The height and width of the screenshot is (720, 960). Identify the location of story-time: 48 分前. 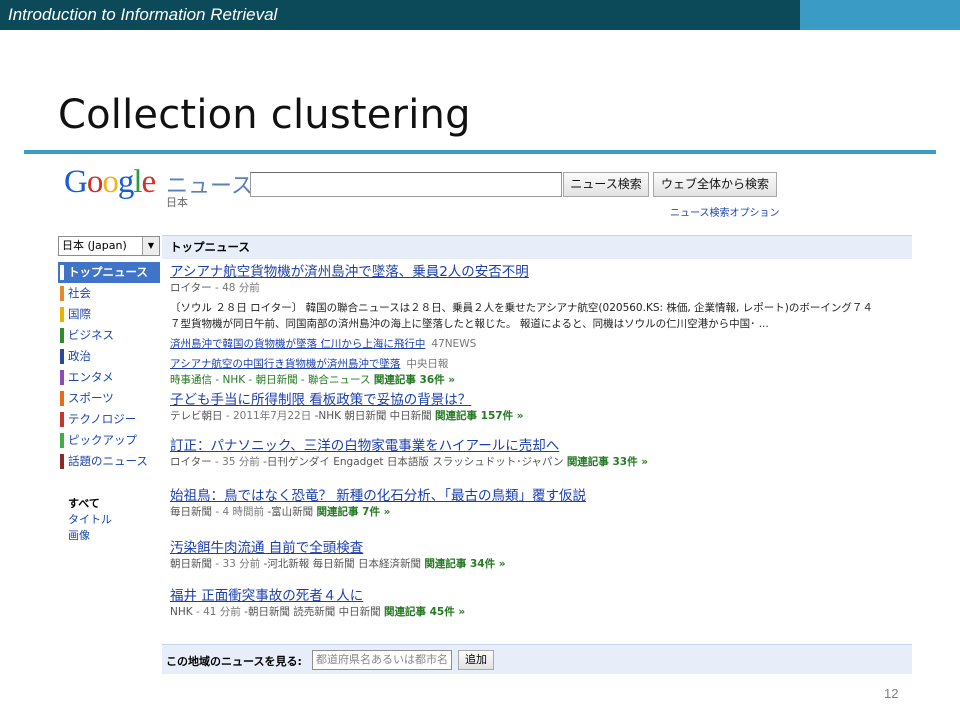
(241, 288).